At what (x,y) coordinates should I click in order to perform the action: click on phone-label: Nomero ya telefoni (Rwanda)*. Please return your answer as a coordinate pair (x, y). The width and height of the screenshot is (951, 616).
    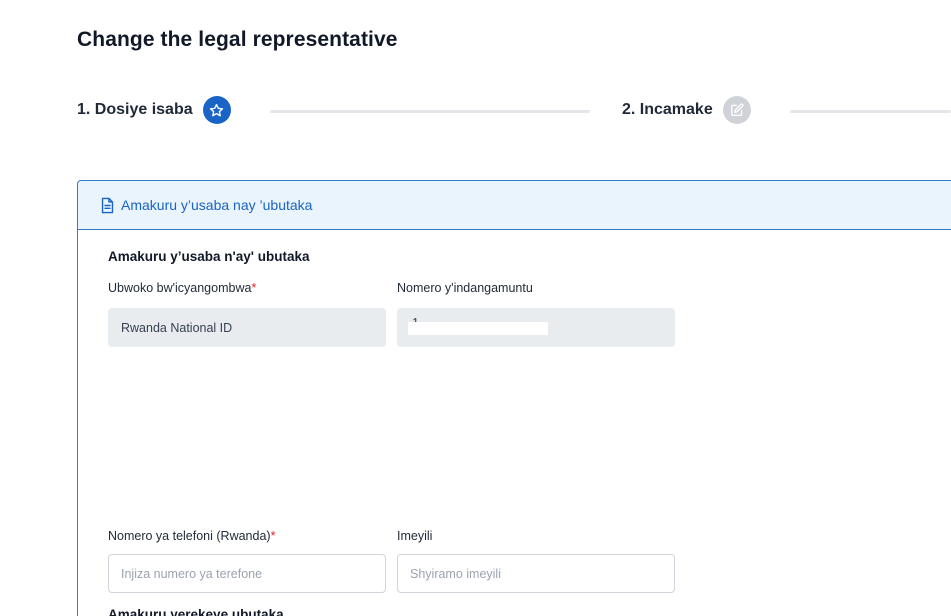
    Looking at the image, I should click on (191, 536).